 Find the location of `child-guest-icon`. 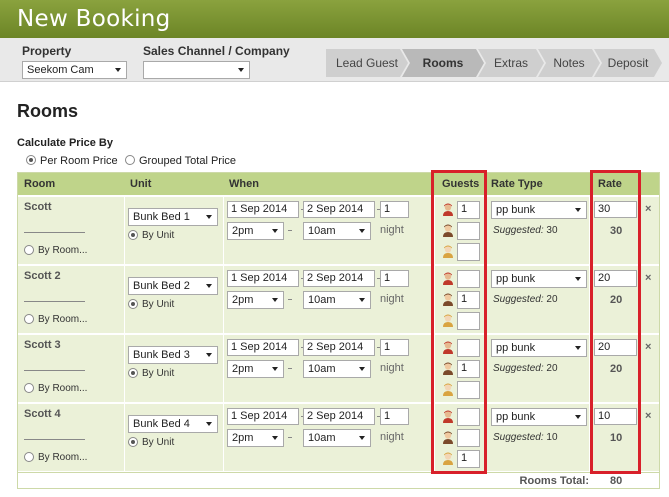

child-guest-icon is located at coordinates (448, 299).